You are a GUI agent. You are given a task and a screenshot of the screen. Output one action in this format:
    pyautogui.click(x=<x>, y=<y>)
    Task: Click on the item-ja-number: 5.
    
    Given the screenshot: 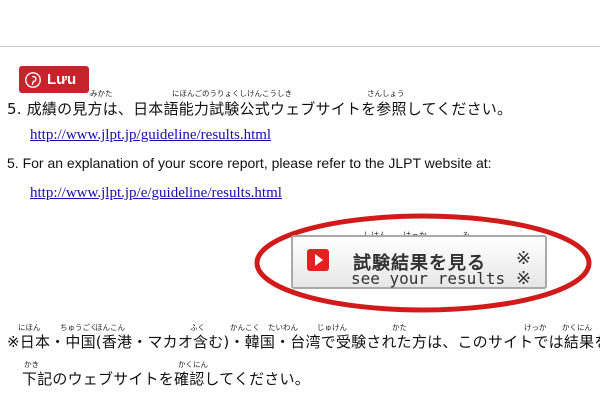 What is the action you would take?
    pyautogui.click(x=14, y=109)
    